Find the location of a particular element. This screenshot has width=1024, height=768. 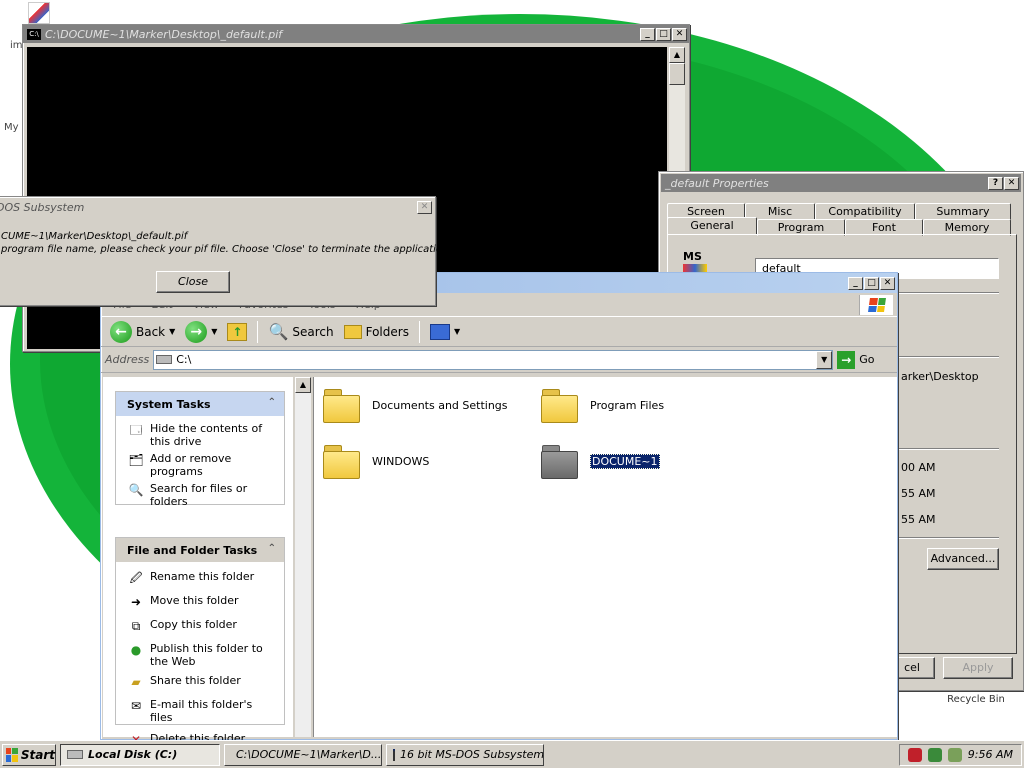

globe-icon: ● is located at coordinates (136, 649).